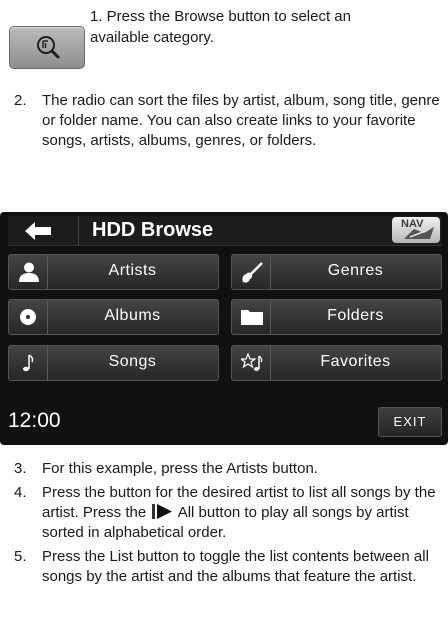 The image size is (448, 635). I want to click on browse-button-image, so click(47, 47).